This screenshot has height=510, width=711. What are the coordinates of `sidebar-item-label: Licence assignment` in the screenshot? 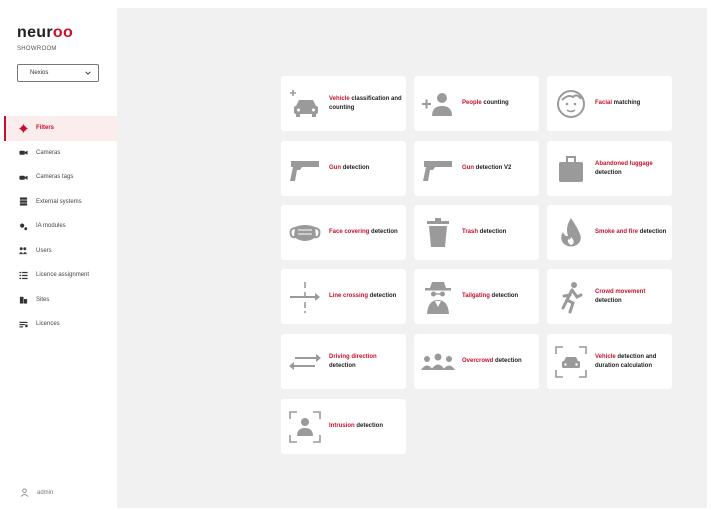 It's located at (63, 275).